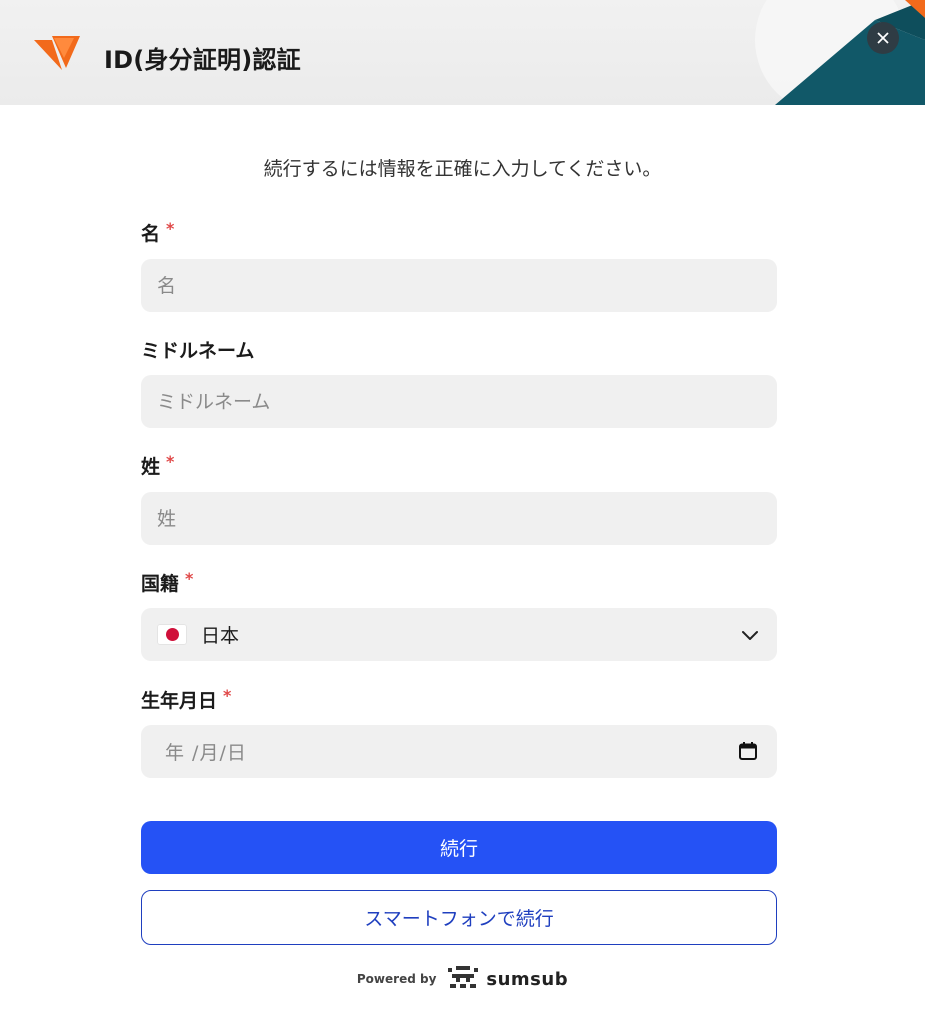 This screenshot has height=1024, width=925. What do you see at coordinates (459, 634) in the screenshot?
I see `nationality-select: 日本` at bounding box center [459, 634].